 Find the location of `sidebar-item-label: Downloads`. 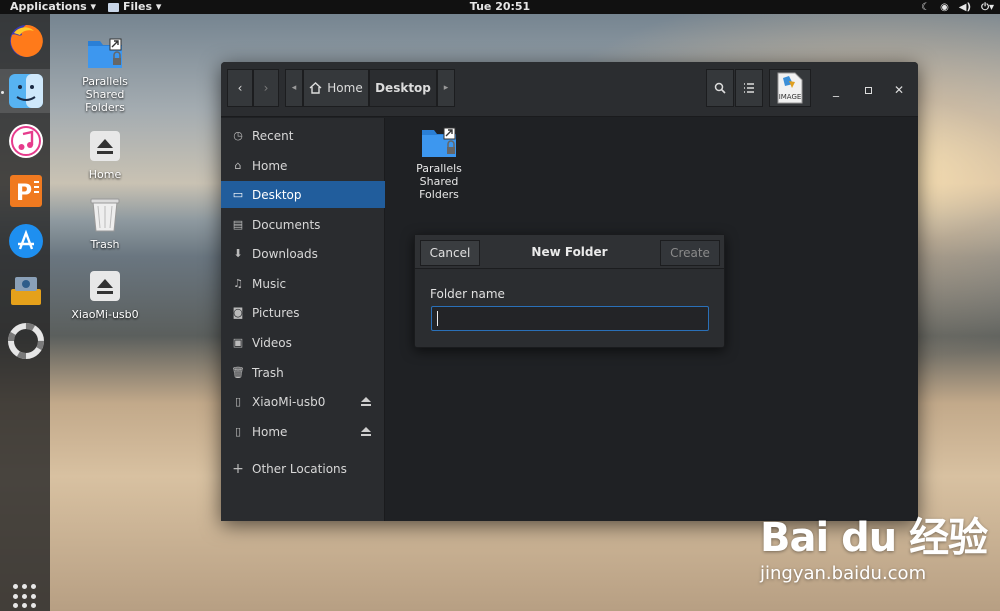

sidebar-item-label: Downloads is located at coordinates (285, 253).